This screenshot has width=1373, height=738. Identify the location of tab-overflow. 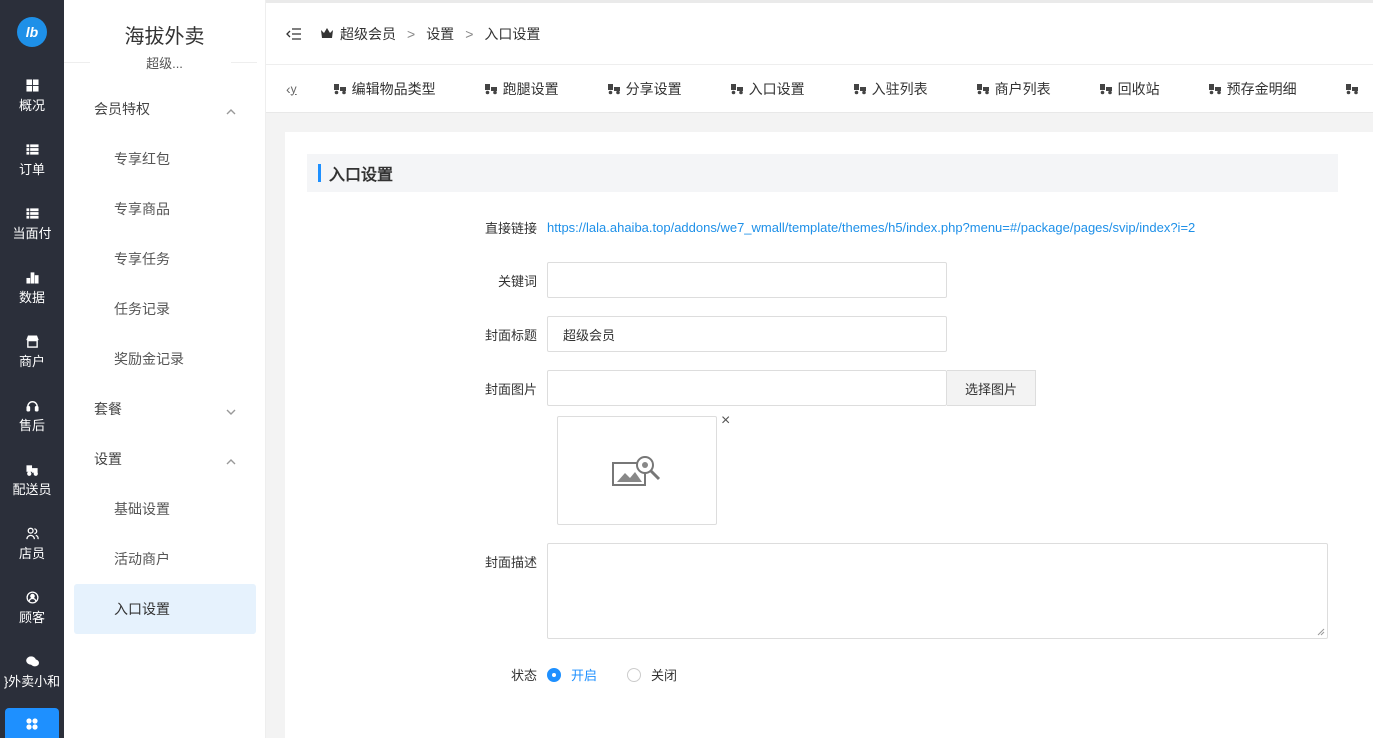
(1354, 88).